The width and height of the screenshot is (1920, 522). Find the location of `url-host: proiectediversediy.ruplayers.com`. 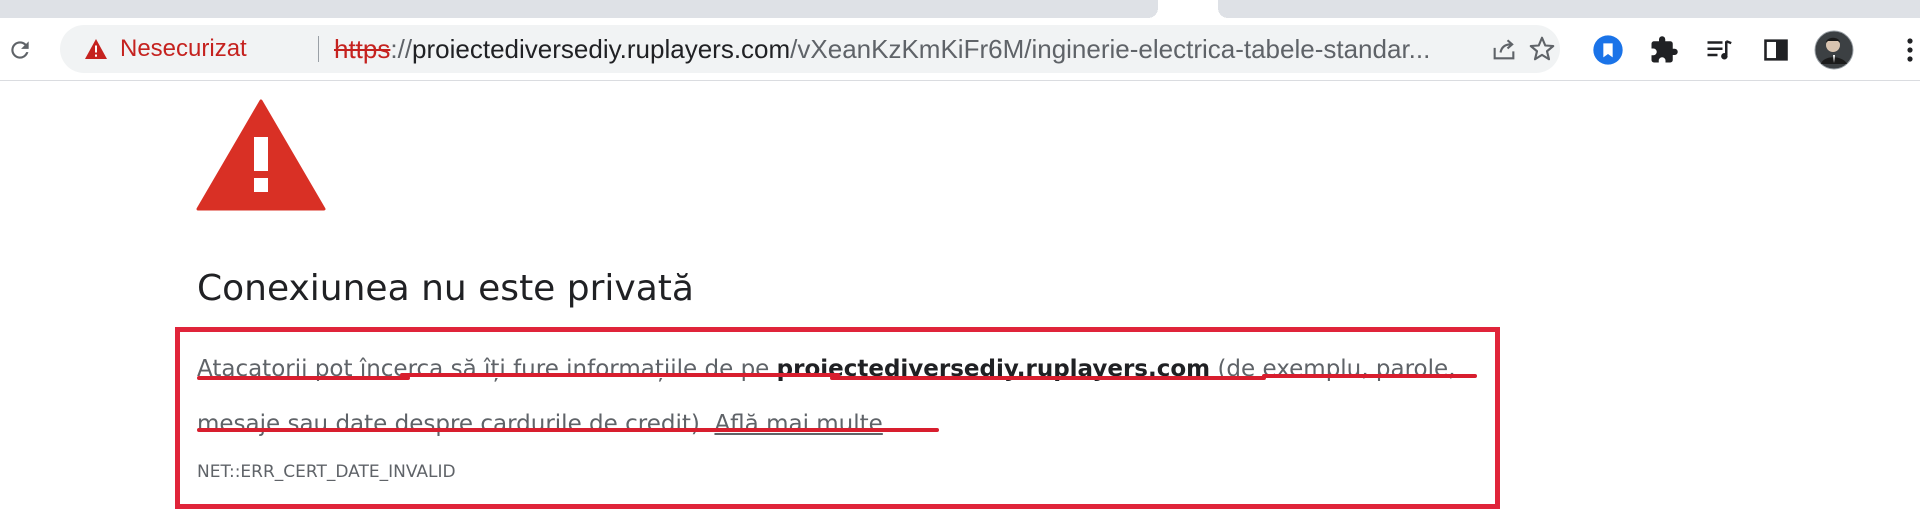

url-host: proiectediversediy.ruplayers.com is located at coordinates (601, 48).